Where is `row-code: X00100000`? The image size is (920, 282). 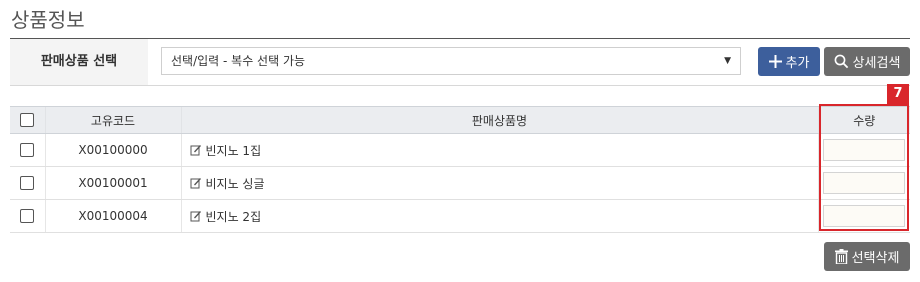 row-code: X00100000 is located at coordinates (112, 150).